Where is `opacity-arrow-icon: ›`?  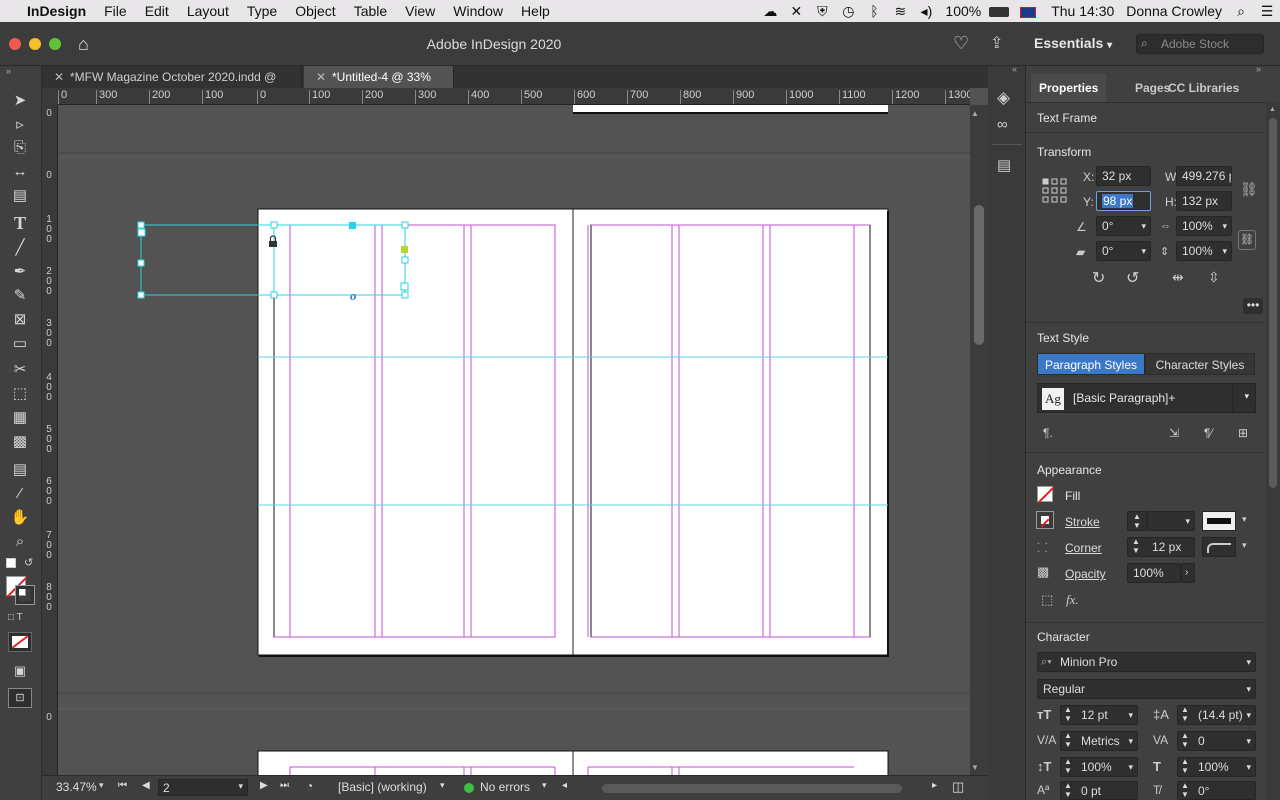 opacity-arrow-icon: › is located at coordinates (1188, 573).